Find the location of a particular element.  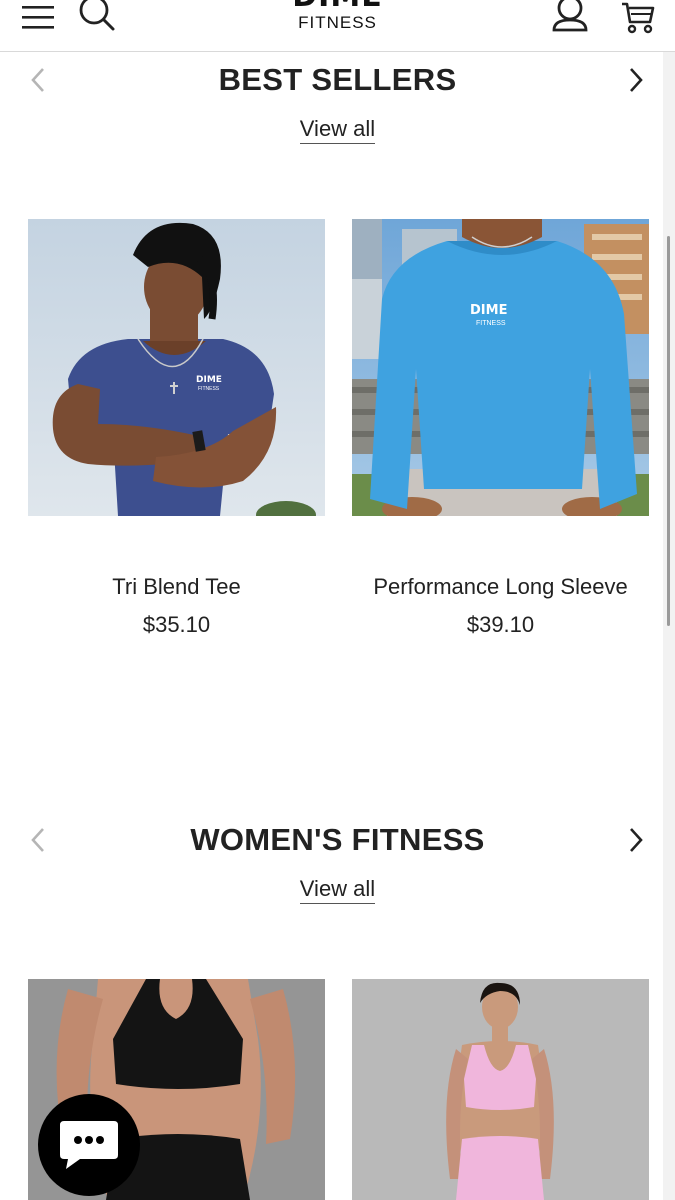

womens-pink-set-photo is located at coordinates (500, 1089).